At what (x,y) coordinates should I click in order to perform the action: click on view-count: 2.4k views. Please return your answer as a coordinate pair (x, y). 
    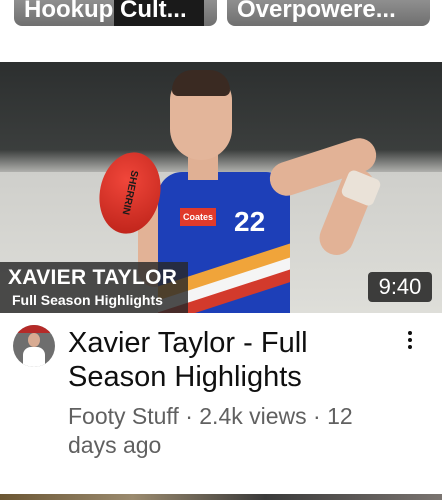
    Looking at the image, I should click on (253, 416).